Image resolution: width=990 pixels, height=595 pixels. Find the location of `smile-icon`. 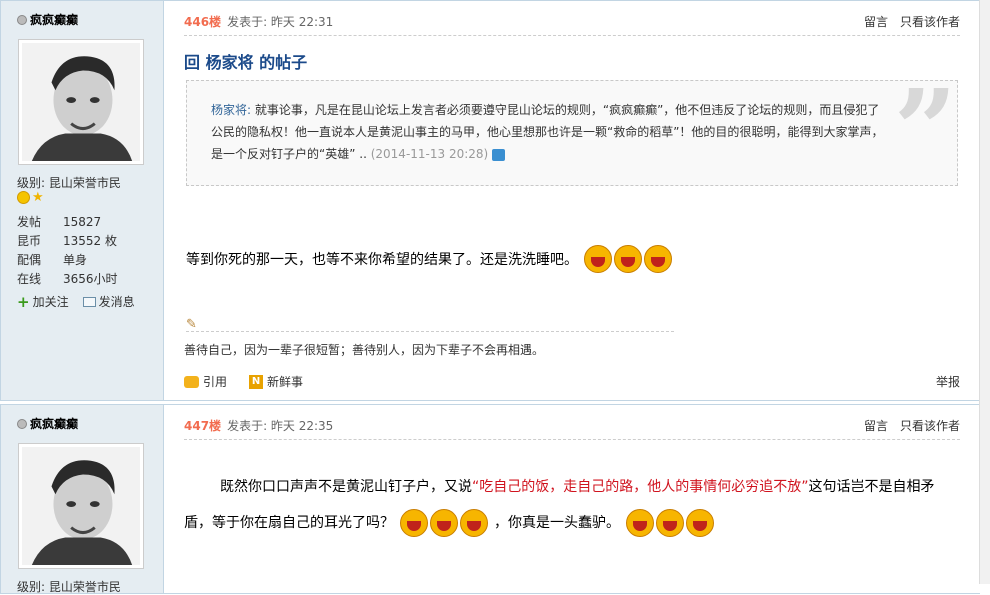

smile-icon is located at coordinates (23, 197).